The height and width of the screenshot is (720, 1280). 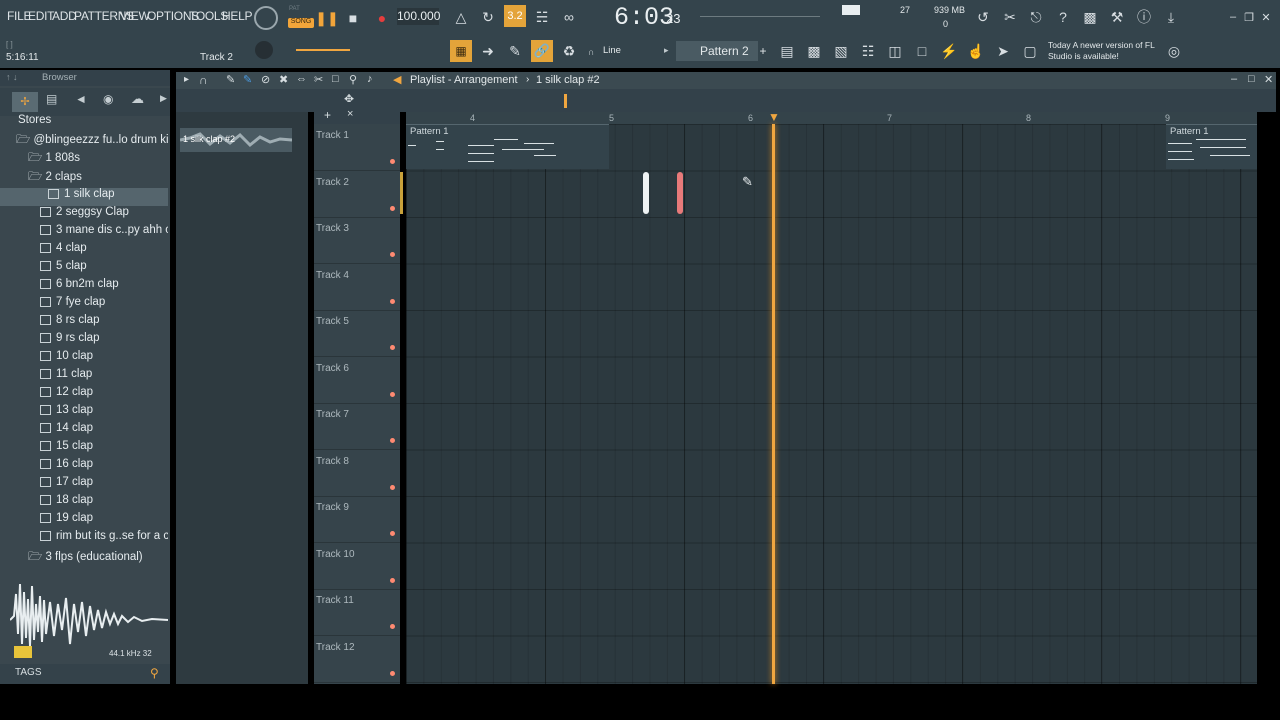 What do you see at coordinates (84, 178) in the screenshot?
I see `tree-folder-claps: 🗁 2 claps` at bounding box center [84, 178].